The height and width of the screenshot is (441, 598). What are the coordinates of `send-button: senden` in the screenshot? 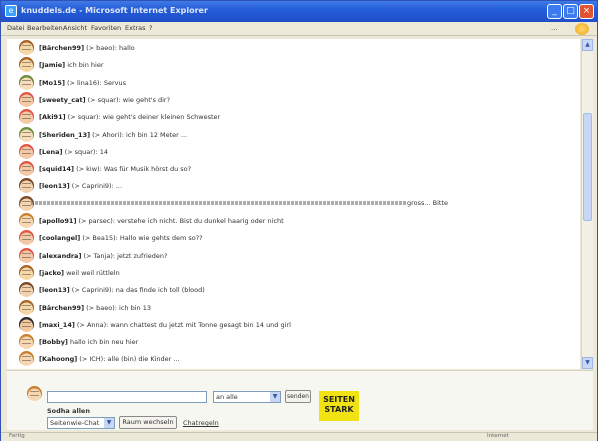 It's located at (298, 396).